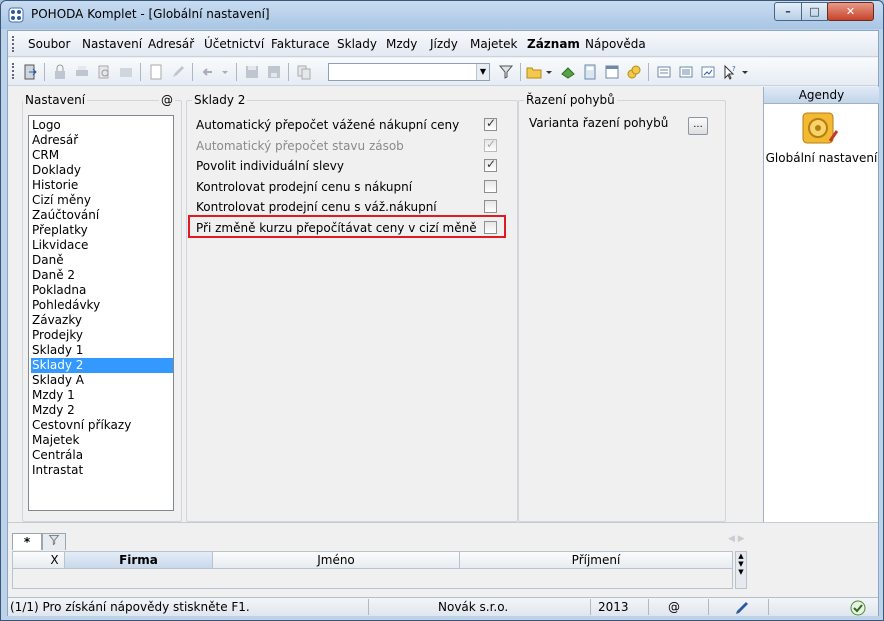 The width and height of the screenshot is (884, 621). I want to click on toolbar: ▼ ?, so click(443, 72).